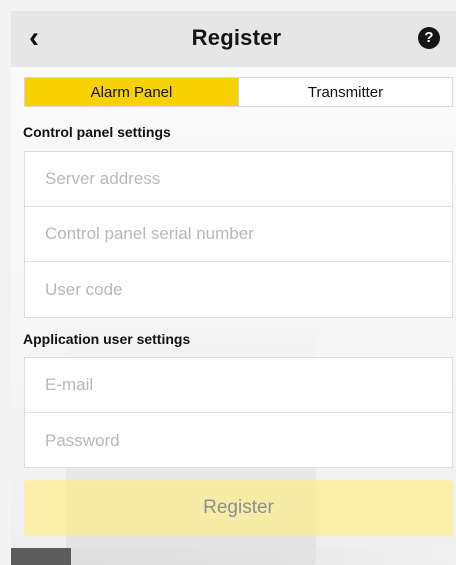 The image size is (456, 565). I want to click on email-field, so click(238, 385).